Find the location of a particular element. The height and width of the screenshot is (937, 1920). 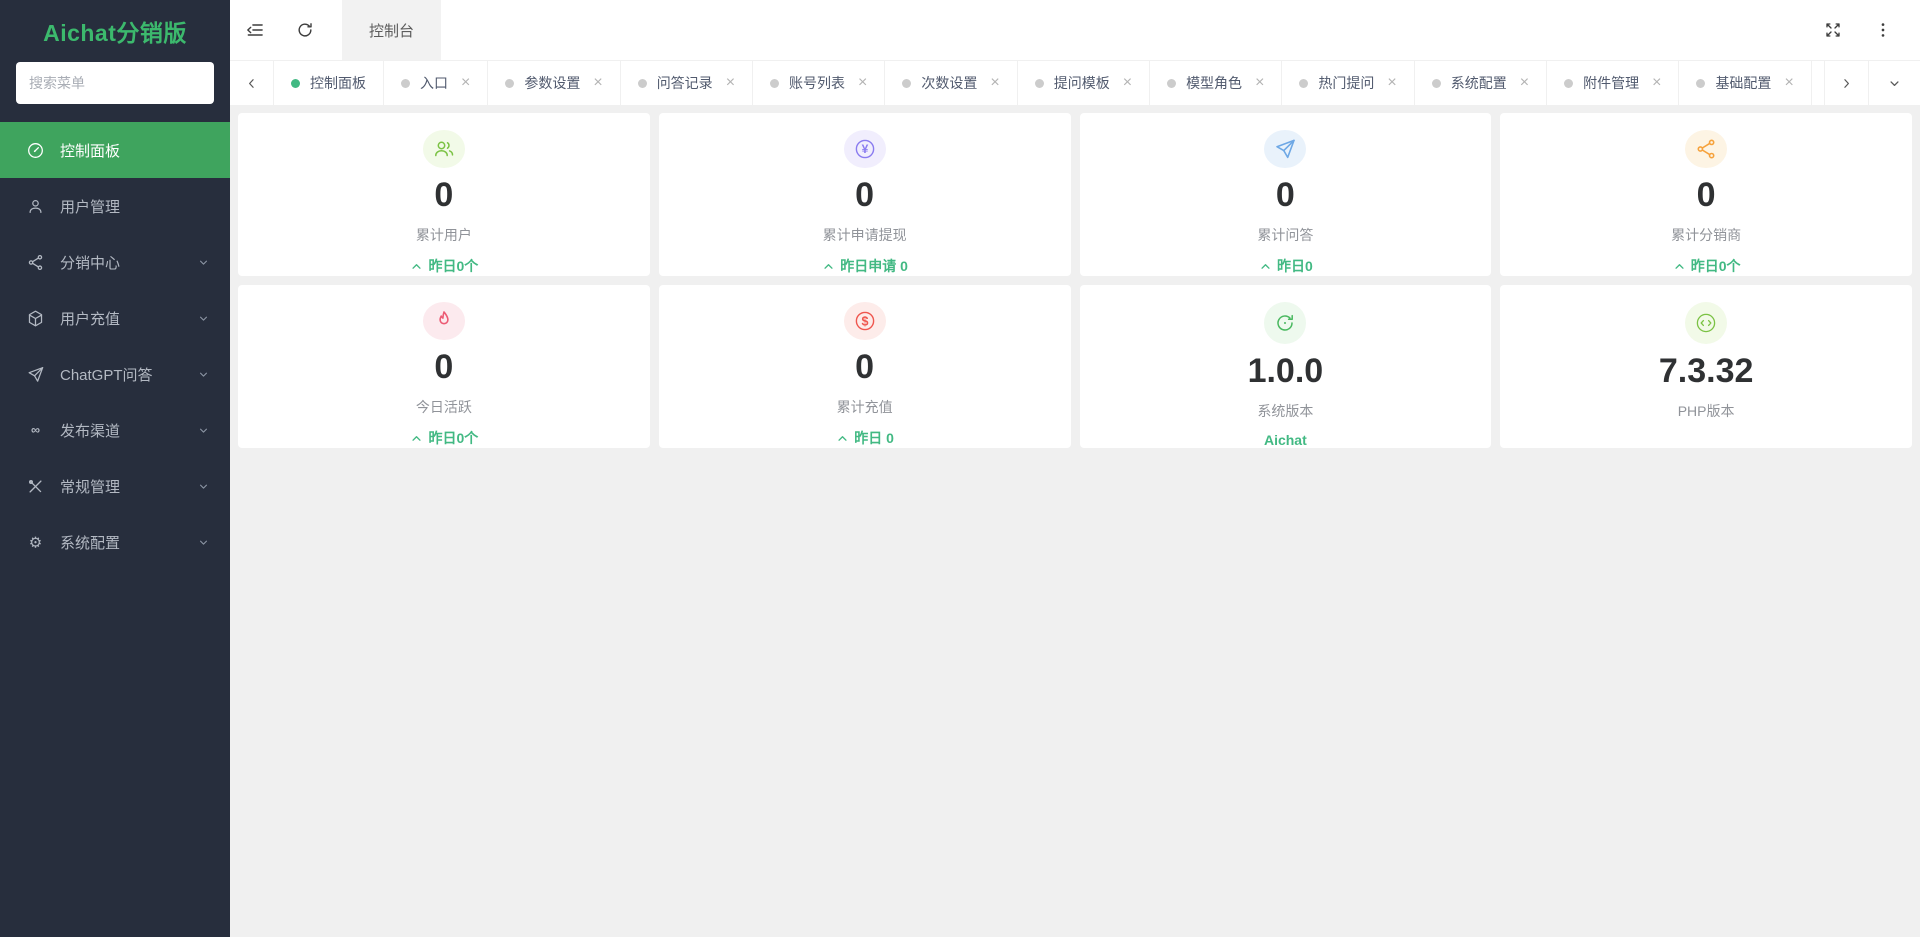

tab: 附件管理 × is located at coordinates (1613, 83).